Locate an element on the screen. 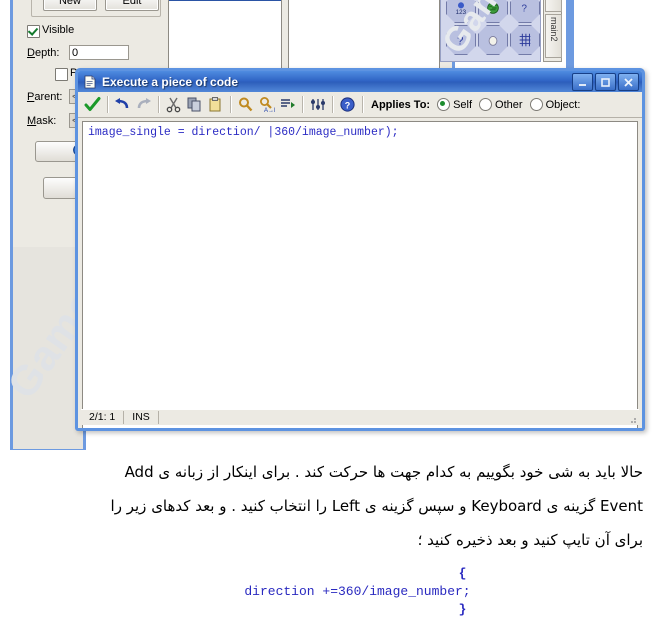 This screenshot has height=621, width=655. visible-label: Visible is located at coordinates (58, 30).